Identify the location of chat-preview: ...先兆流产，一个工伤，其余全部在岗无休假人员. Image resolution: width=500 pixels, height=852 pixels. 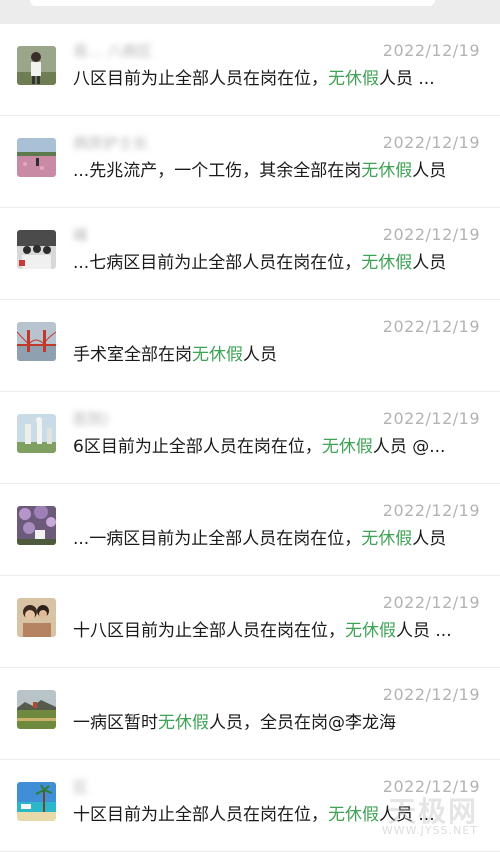
(276, 171).